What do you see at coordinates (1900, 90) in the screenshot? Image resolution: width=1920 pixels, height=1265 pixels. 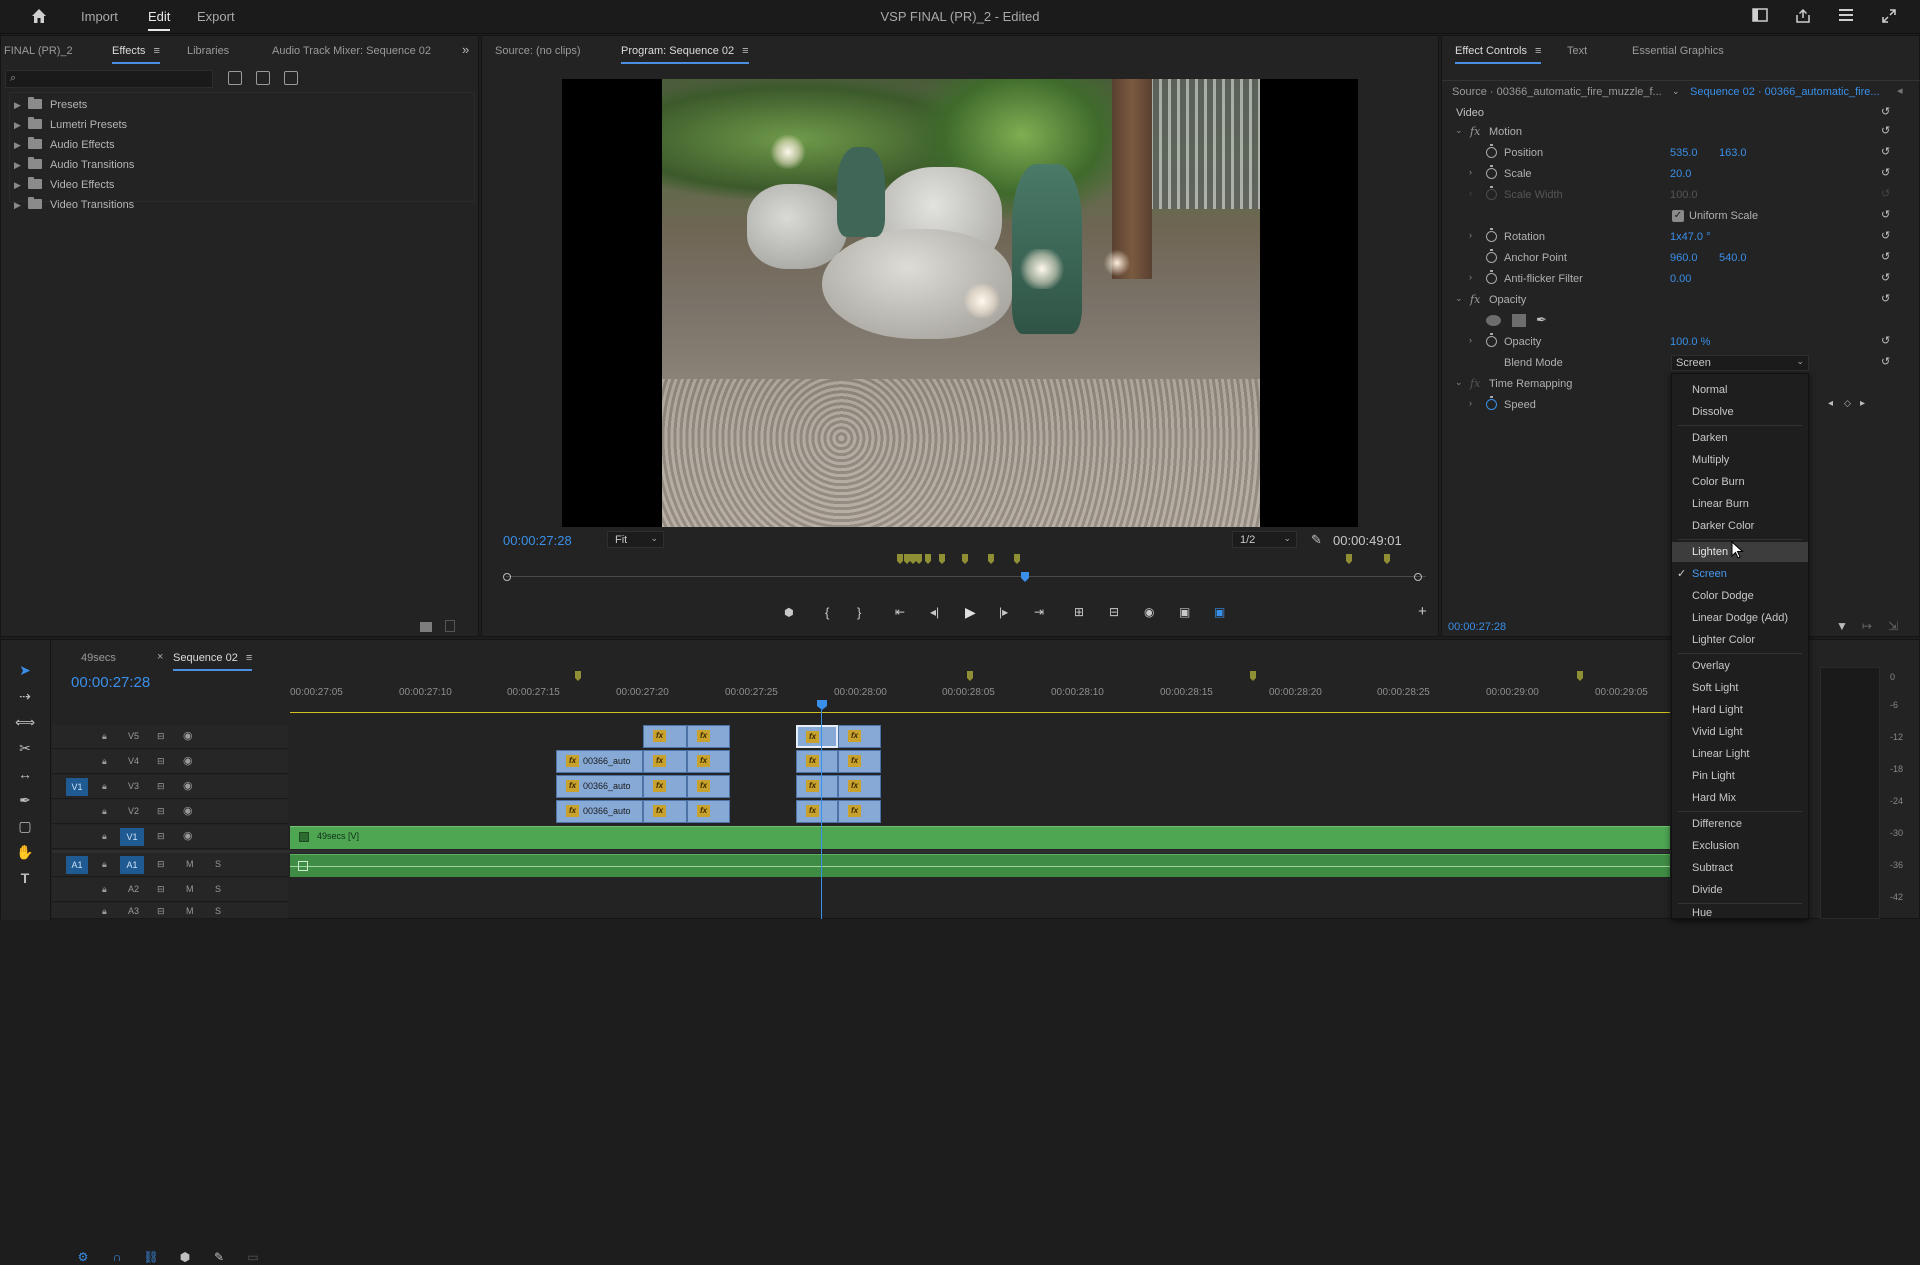 I see `show-timeline-icon: ◂` at bounding box center [1900, 90].